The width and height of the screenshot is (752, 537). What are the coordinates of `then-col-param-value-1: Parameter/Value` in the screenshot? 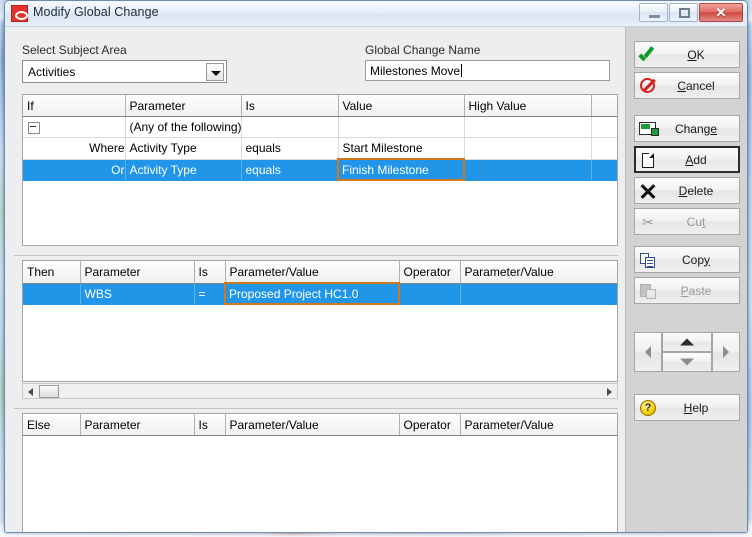 It's located at (312, 272).